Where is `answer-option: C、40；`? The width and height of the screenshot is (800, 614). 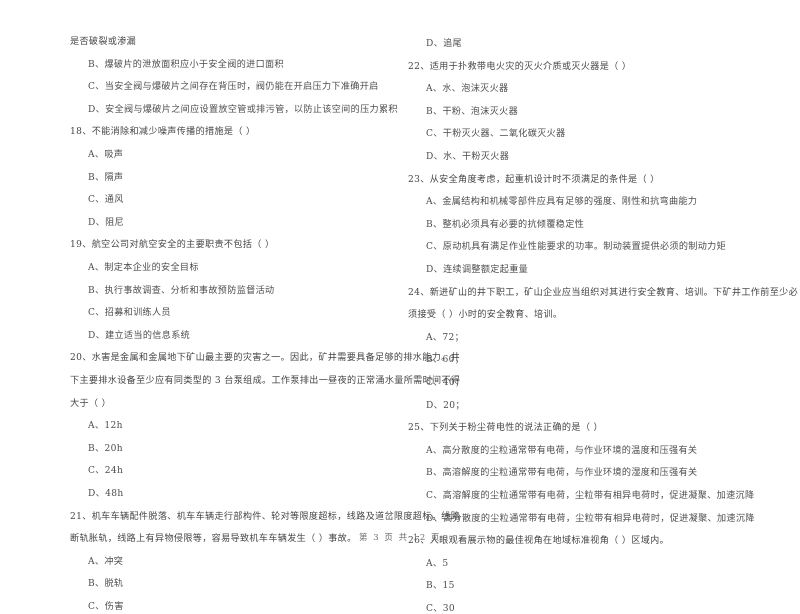
answer-option: C、40； is located at coordinates (445, 383).